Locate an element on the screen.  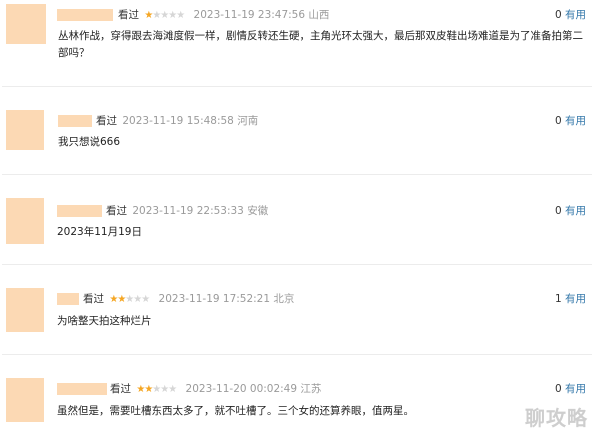
comment-meta: 看过 ★★★★★ 2023-11-19 23:47:56 山西 is located at coordinates (223, 15).